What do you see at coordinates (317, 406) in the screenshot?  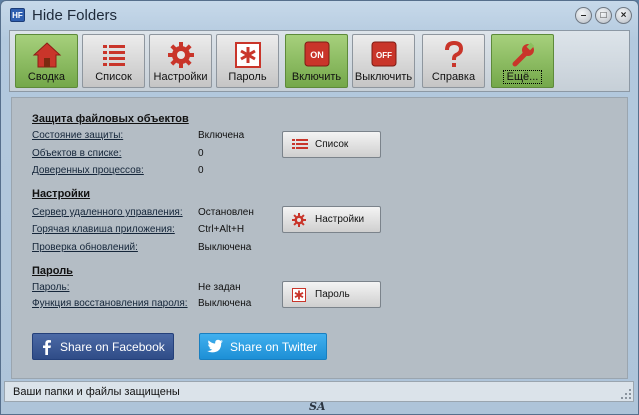 I see `watermark-logo: SA` at bounding box center [317, 406].